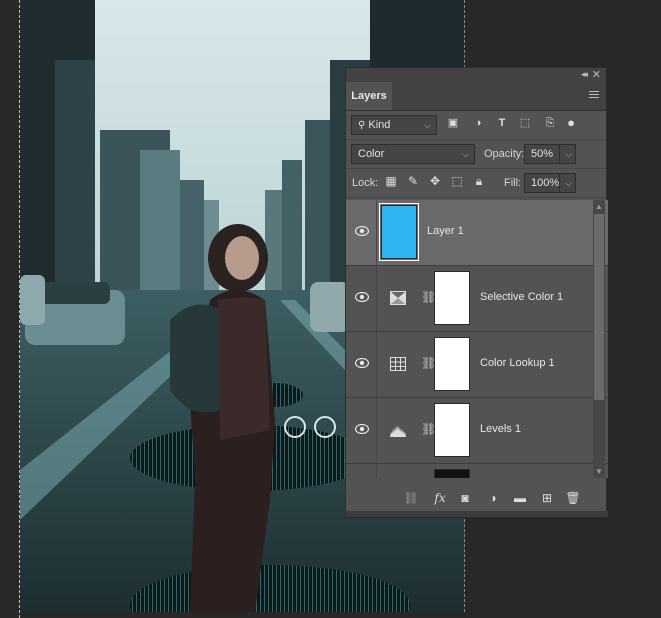 This screenshot has width=661, height=618. Describe the element at coordinates (476, 96) in the screenshot. I see `panel-tab-bar: Layers` at that location.